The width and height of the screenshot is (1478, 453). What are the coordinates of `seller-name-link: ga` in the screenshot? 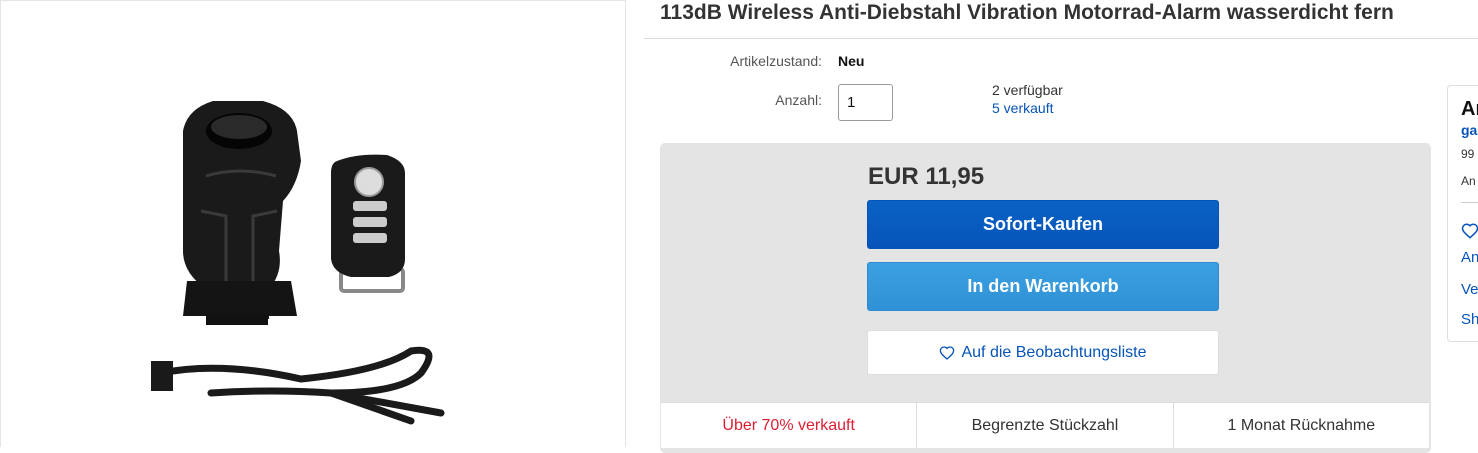 It's located at (1469, 130).